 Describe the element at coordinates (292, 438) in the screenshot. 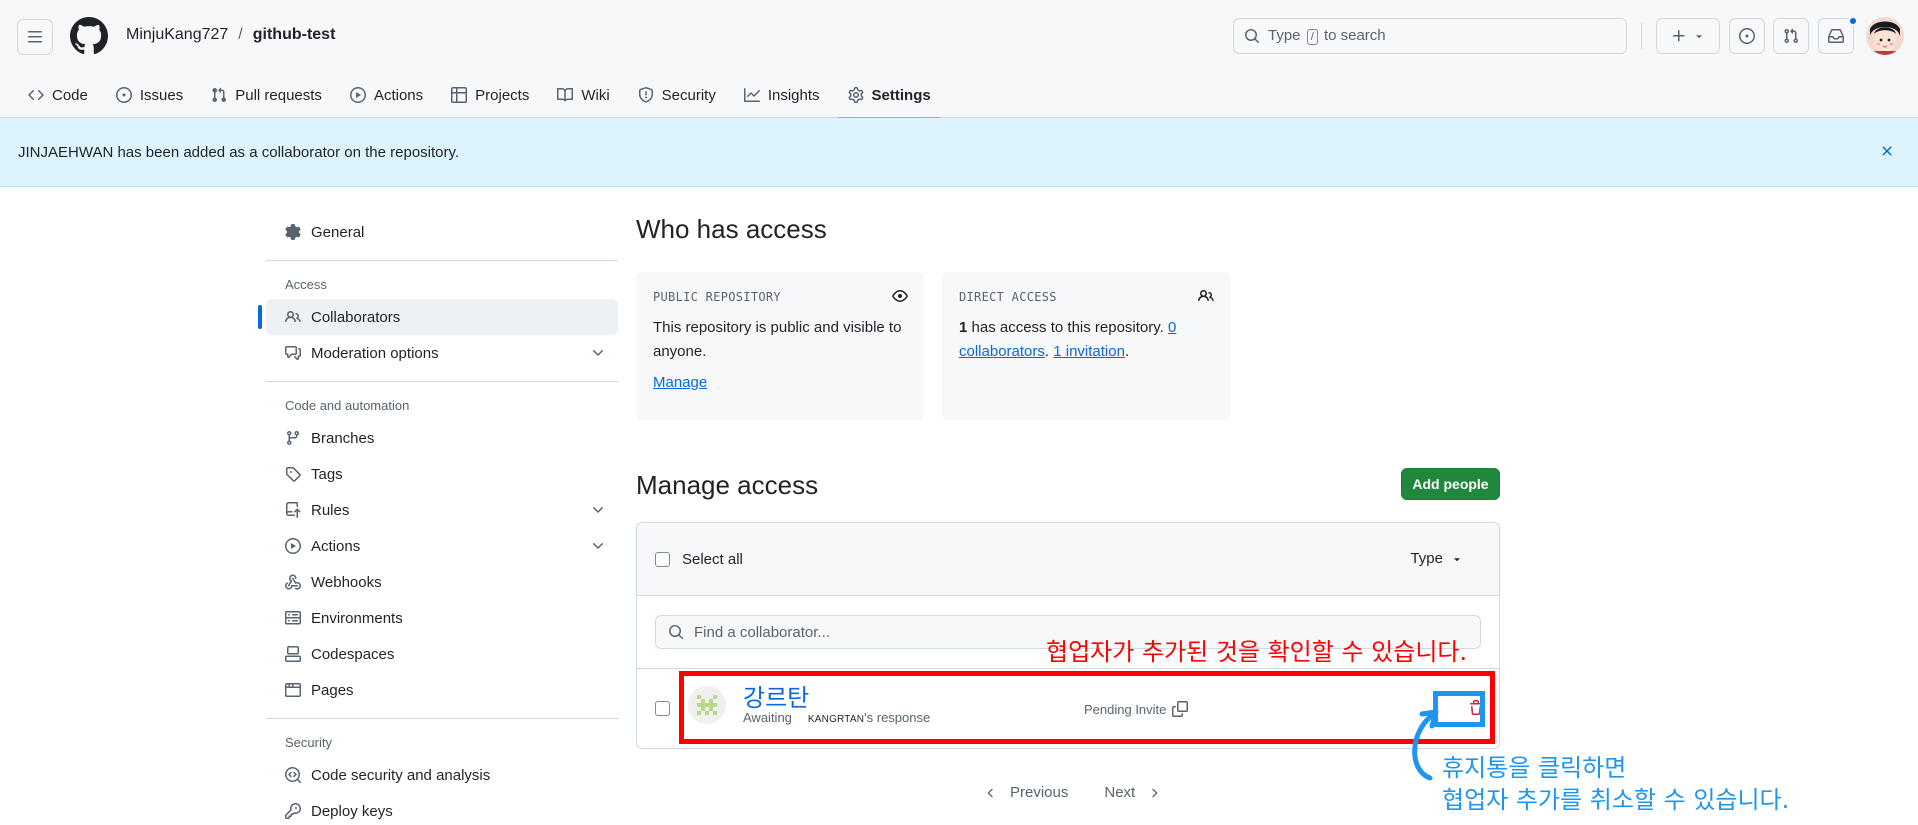

I see `branch-icon` at that location.